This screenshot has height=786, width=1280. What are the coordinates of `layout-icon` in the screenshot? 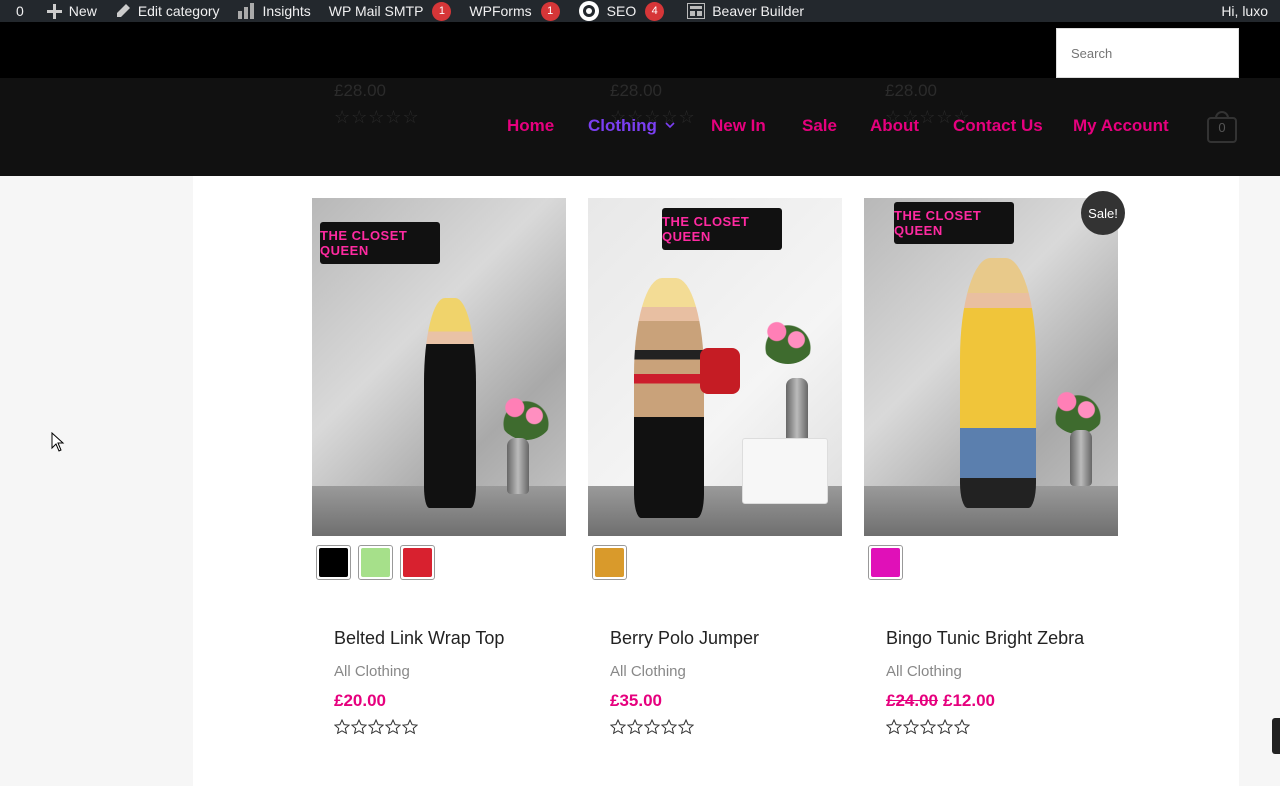 It's located at (696, 11).